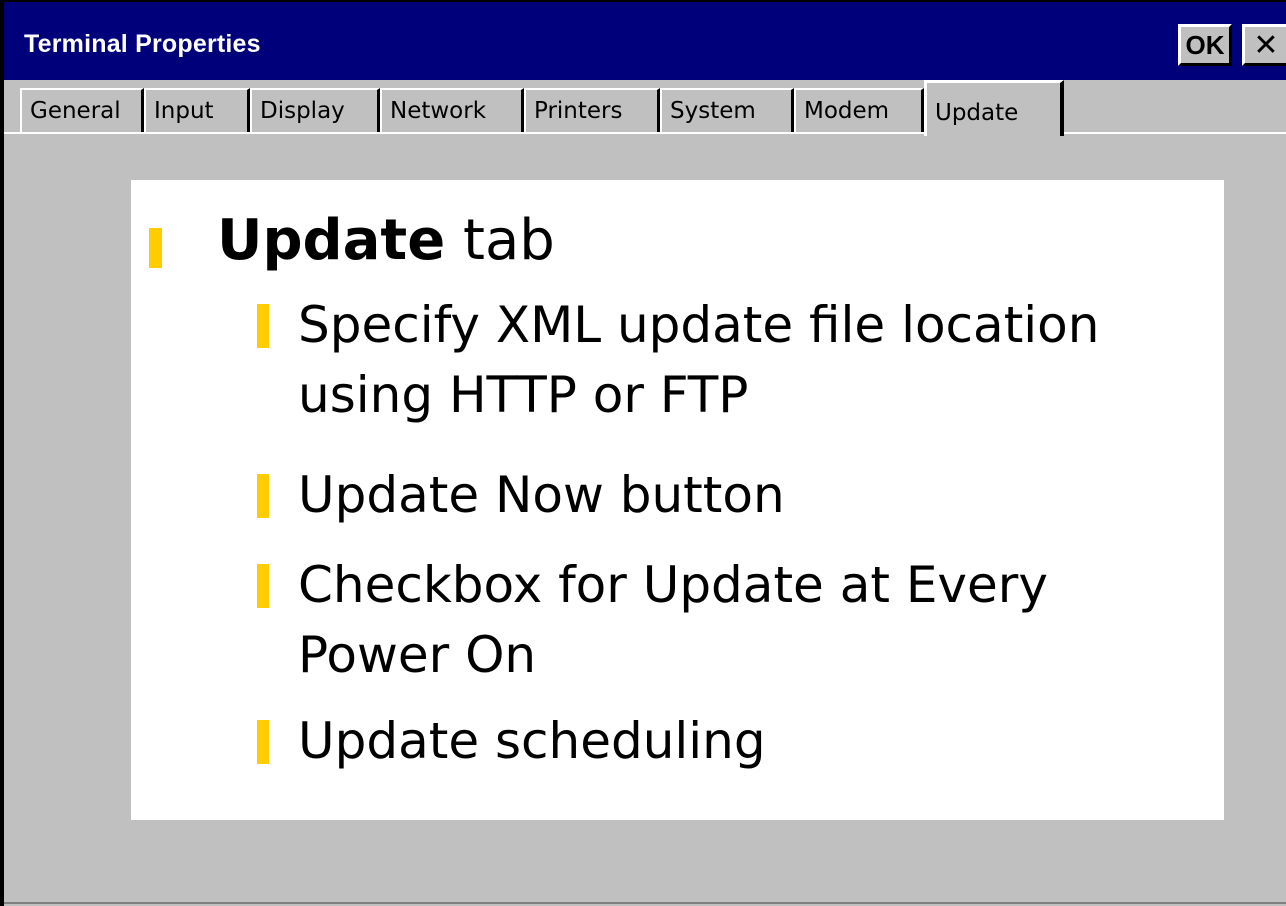  I want to click on tab-display: Display, so click(315, 110).